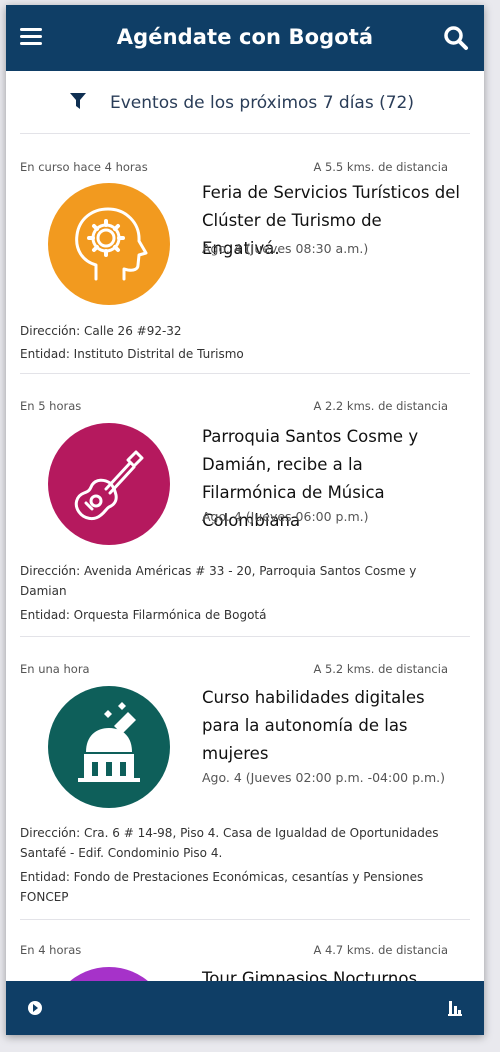  What do you see at coordinates (101, 331) in the screenshot?
I see `event-address: Dirección: Calle 26 #92-32` at bounding box center [101, 331].